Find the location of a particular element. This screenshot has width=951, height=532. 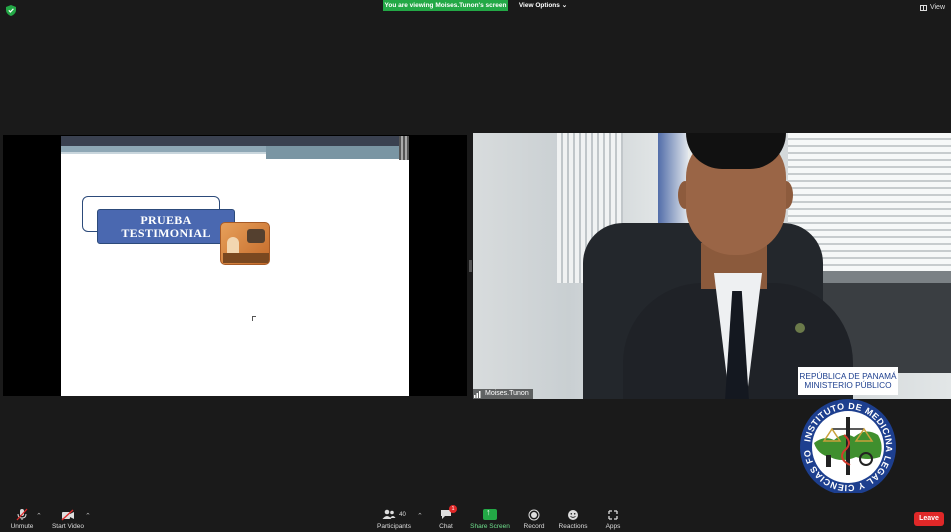

security-shield-icon is located at coordinates (11, 10).